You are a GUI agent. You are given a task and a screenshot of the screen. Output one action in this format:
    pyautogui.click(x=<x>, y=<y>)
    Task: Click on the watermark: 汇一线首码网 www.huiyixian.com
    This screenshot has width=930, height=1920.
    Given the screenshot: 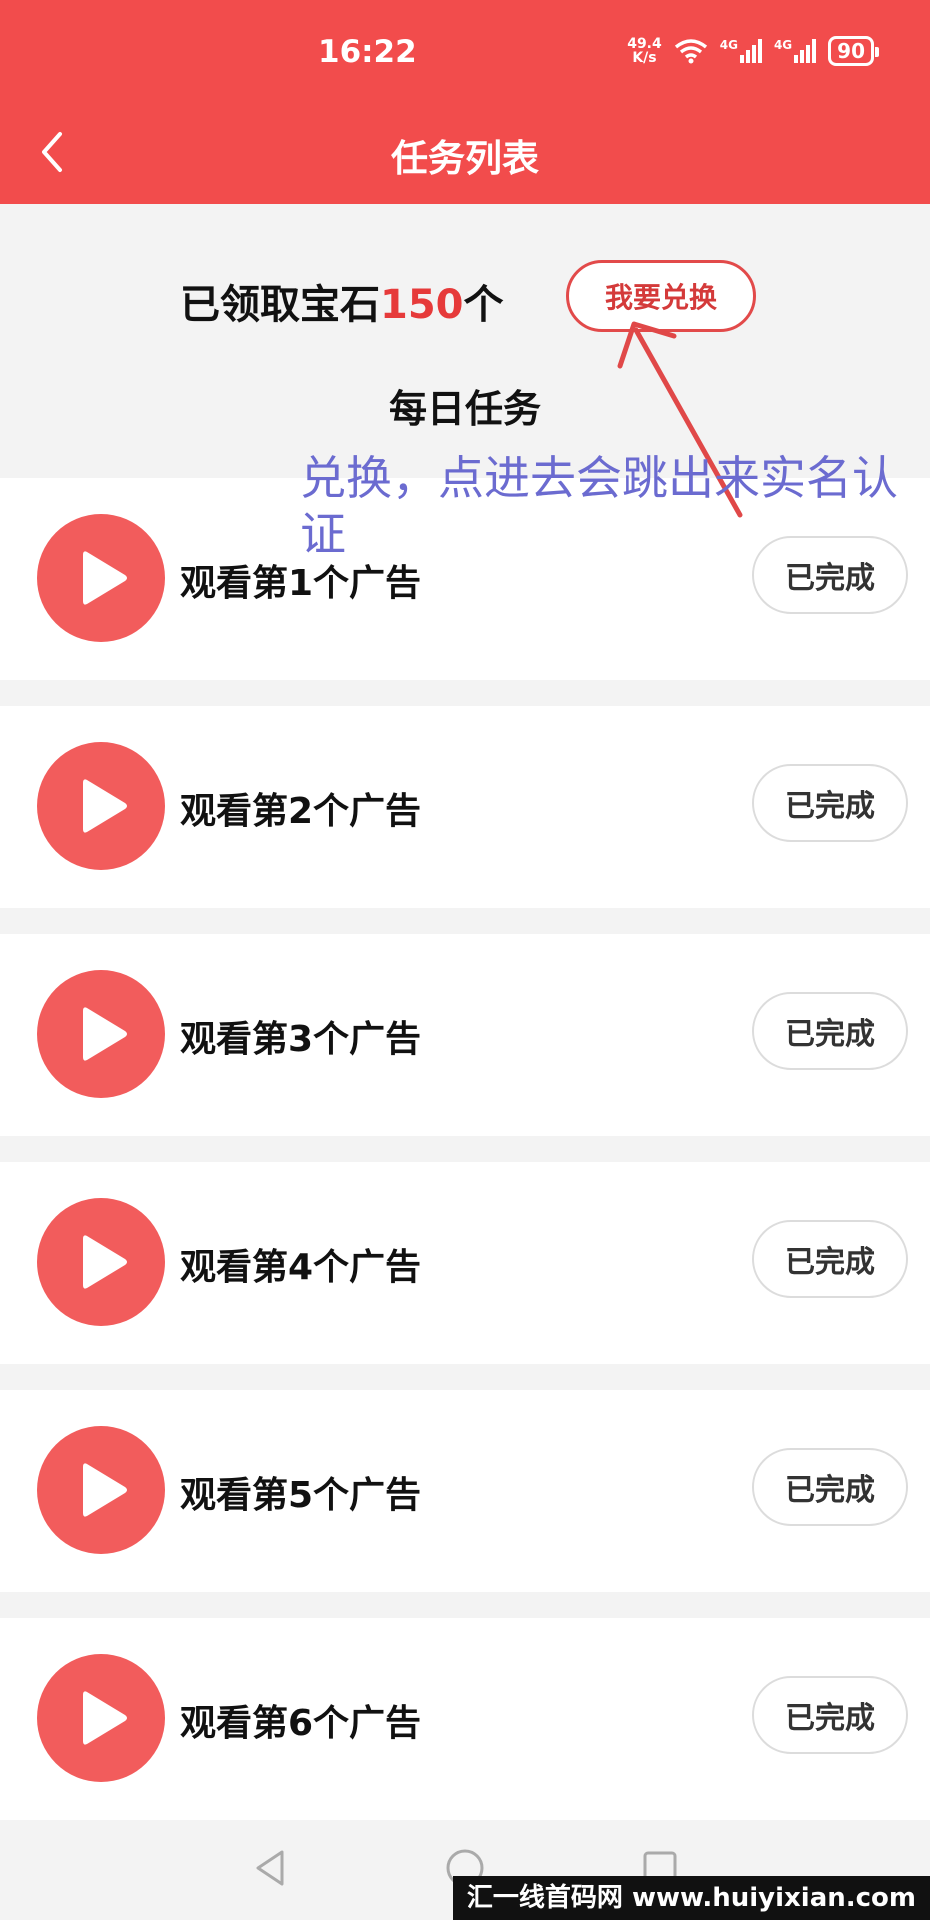 What is the action you would take?
    pyautogui.click(x=691, y=1898)
    